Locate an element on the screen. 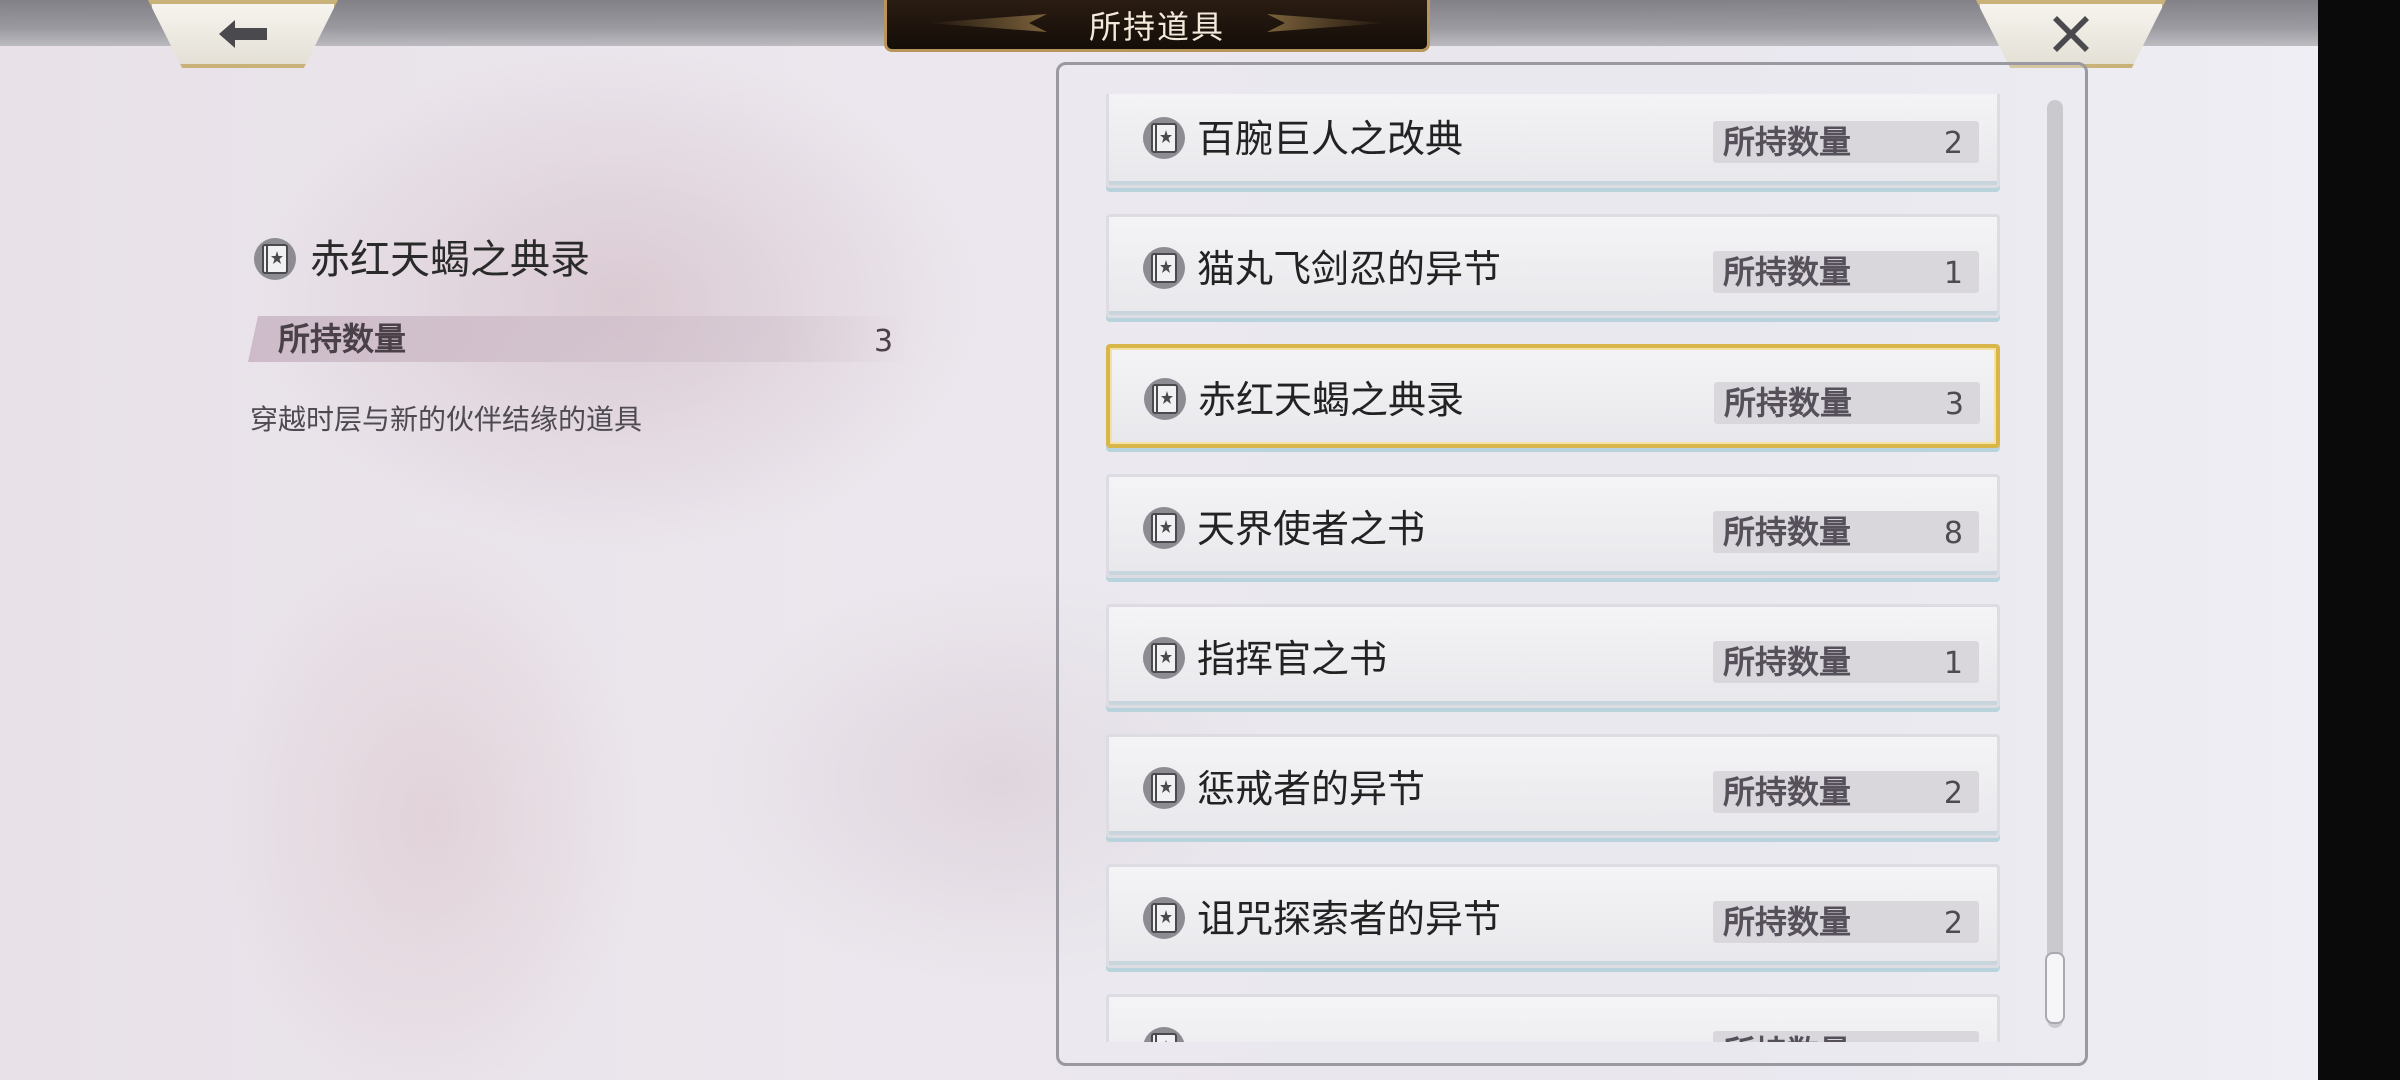  item-qty: 所持数量 3 is located at coordinates (1847, 403).